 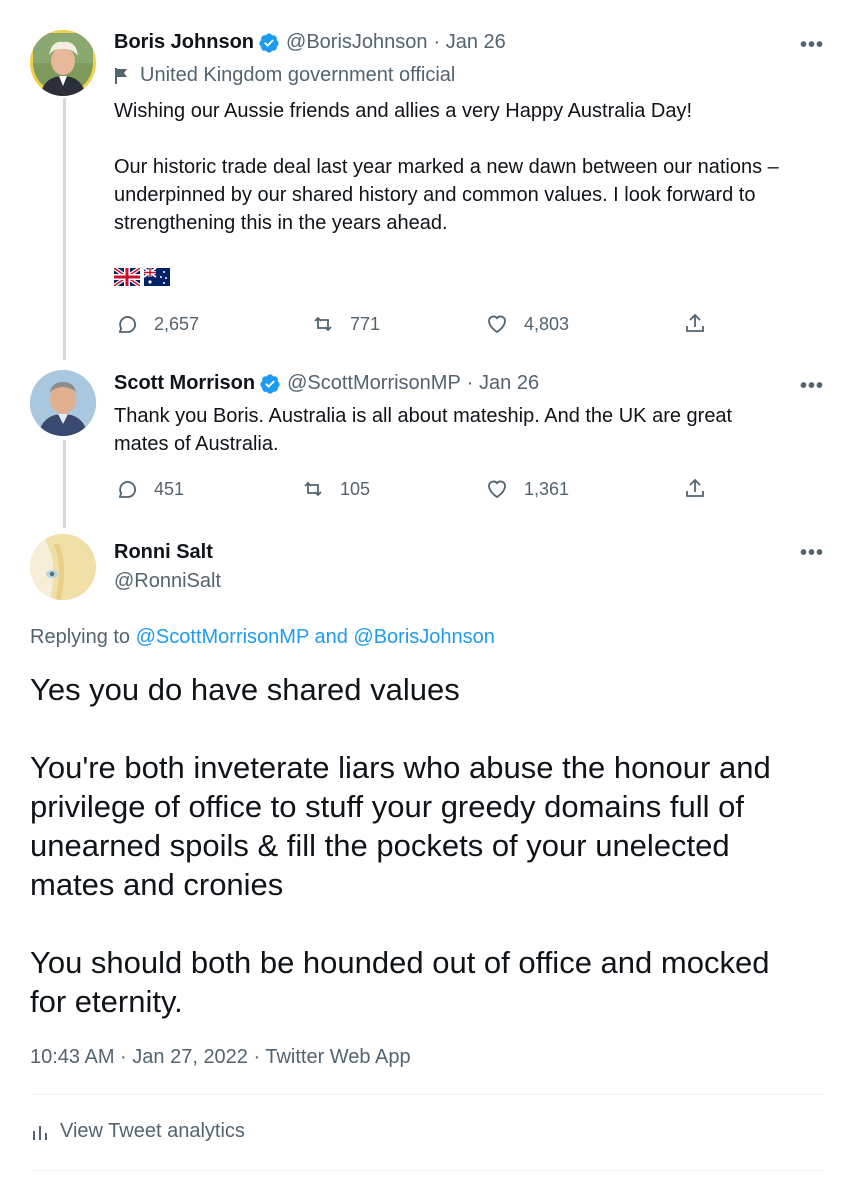 What do you see at coordinates (355, 488) in the screenshot?
I see `retweet-count: 105` at bounding box center [355, 488].